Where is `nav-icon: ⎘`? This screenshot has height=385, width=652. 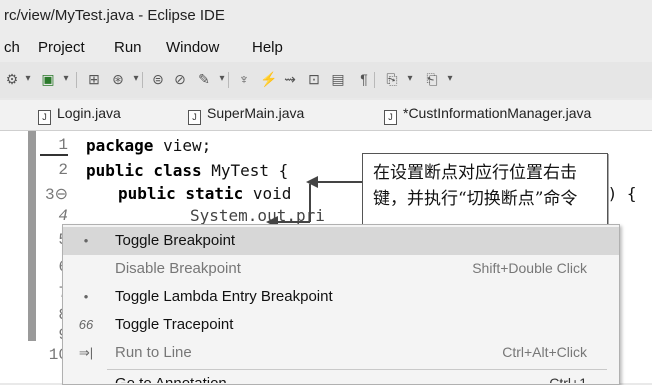
nav-icon: ⎘ is located at coordinates (392, 79).